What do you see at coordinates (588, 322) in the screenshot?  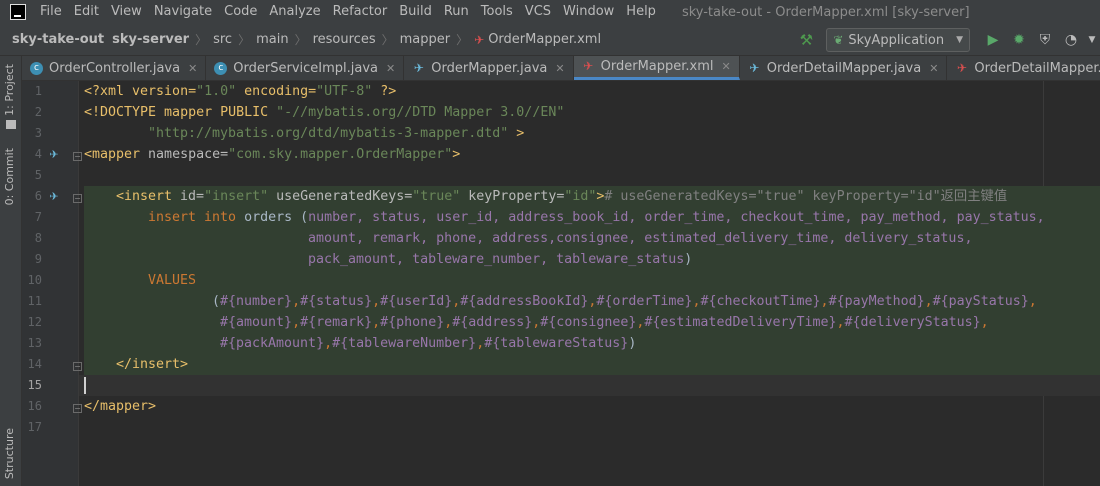 I see `token: #{consignee}` at bounding box center [588, 322].